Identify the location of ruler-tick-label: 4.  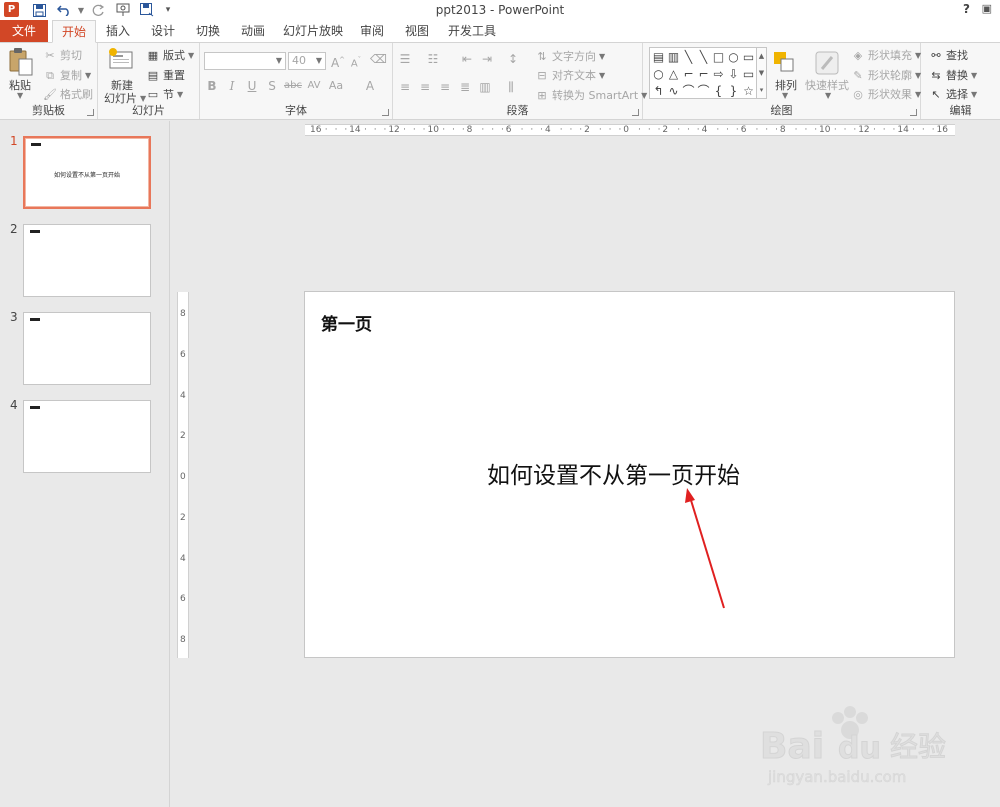
(704, 130).